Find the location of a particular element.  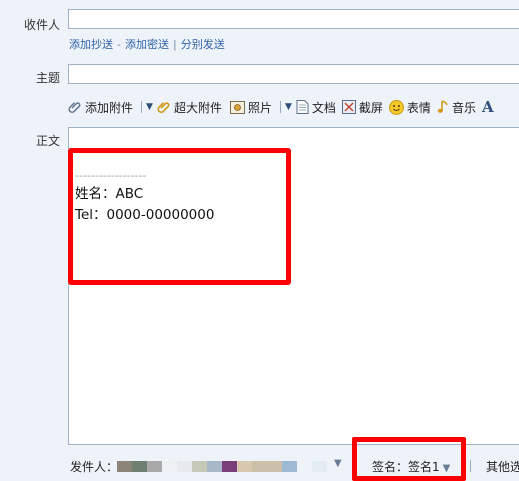

subject-label: 主题 is located at coordinates (47, 78).